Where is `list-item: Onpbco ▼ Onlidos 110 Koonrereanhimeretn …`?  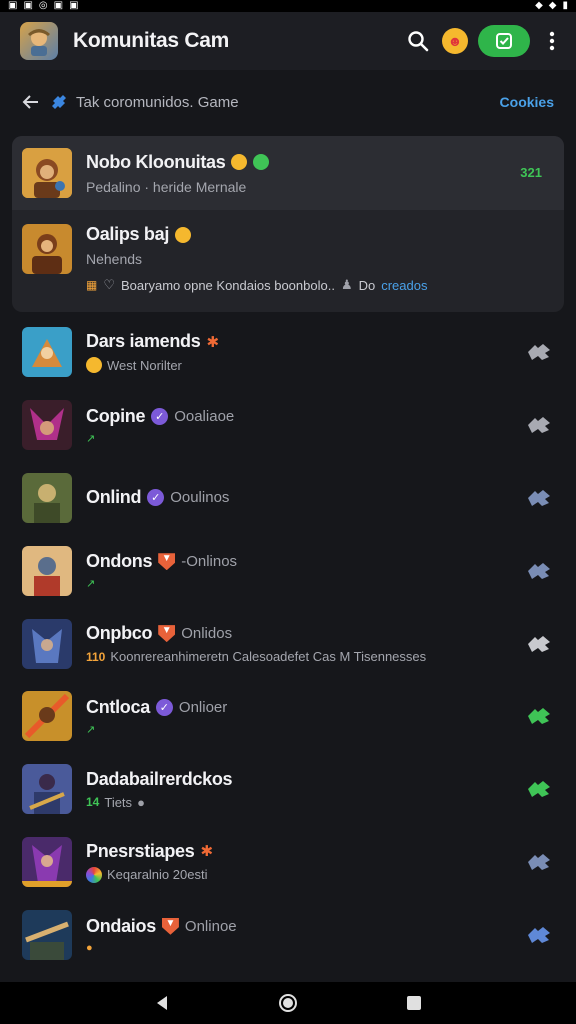
list-item: Onpbco ▼ Onlidos 110 Koonrereanhimeretn … is located at coordinates (288, 643).